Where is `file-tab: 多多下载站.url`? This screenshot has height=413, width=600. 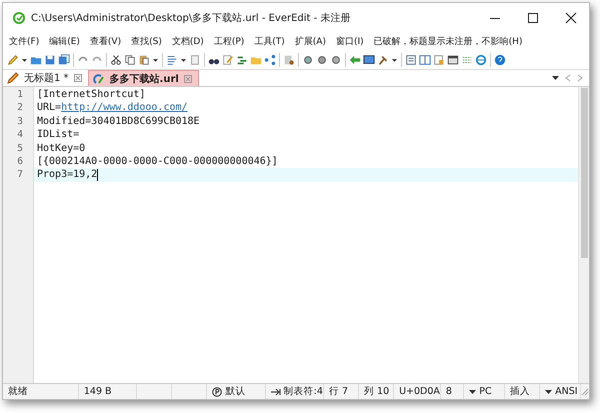 file-tab: 多多下载站.url is located at coordinates (143, 78).